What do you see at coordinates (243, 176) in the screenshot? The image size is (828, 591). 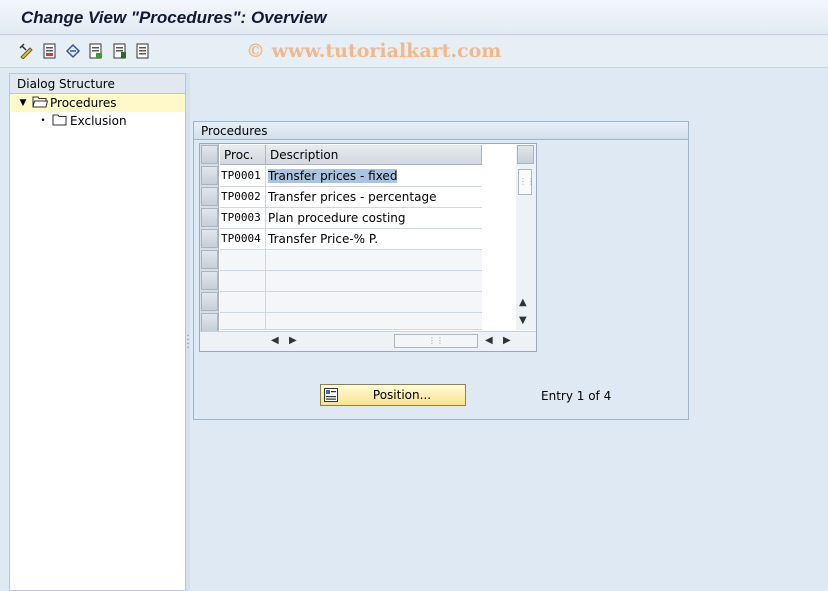 I see `proc-cell: TP0001` at bounding box center [243, 176].